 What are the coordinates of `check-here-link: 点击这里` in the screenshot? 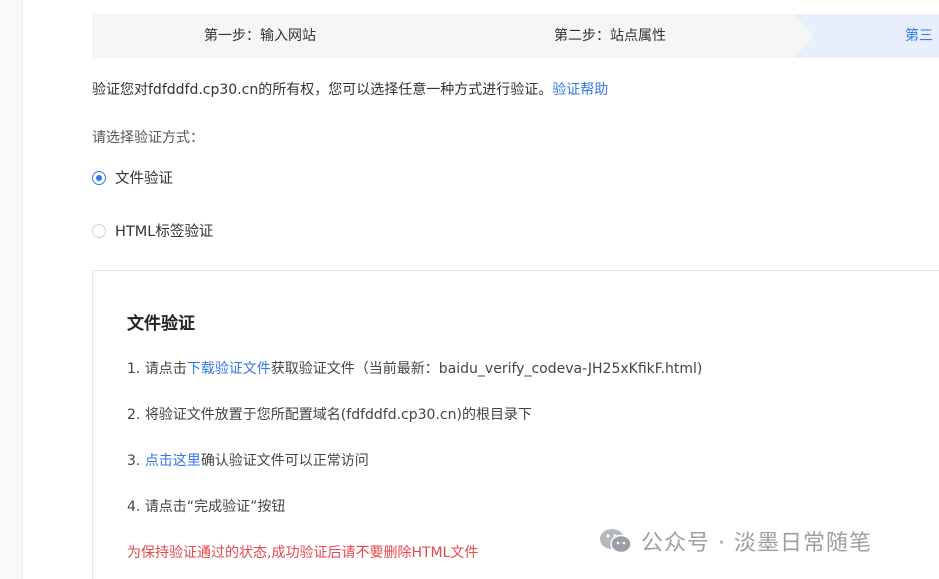 It's located at (173, 461).